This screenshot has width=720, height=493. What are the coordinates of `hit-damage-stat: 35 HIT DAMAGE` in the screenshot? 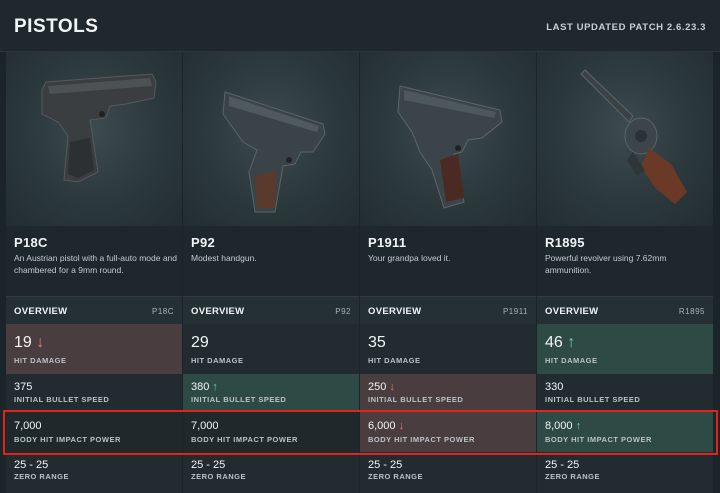 It's located at (448, 349).